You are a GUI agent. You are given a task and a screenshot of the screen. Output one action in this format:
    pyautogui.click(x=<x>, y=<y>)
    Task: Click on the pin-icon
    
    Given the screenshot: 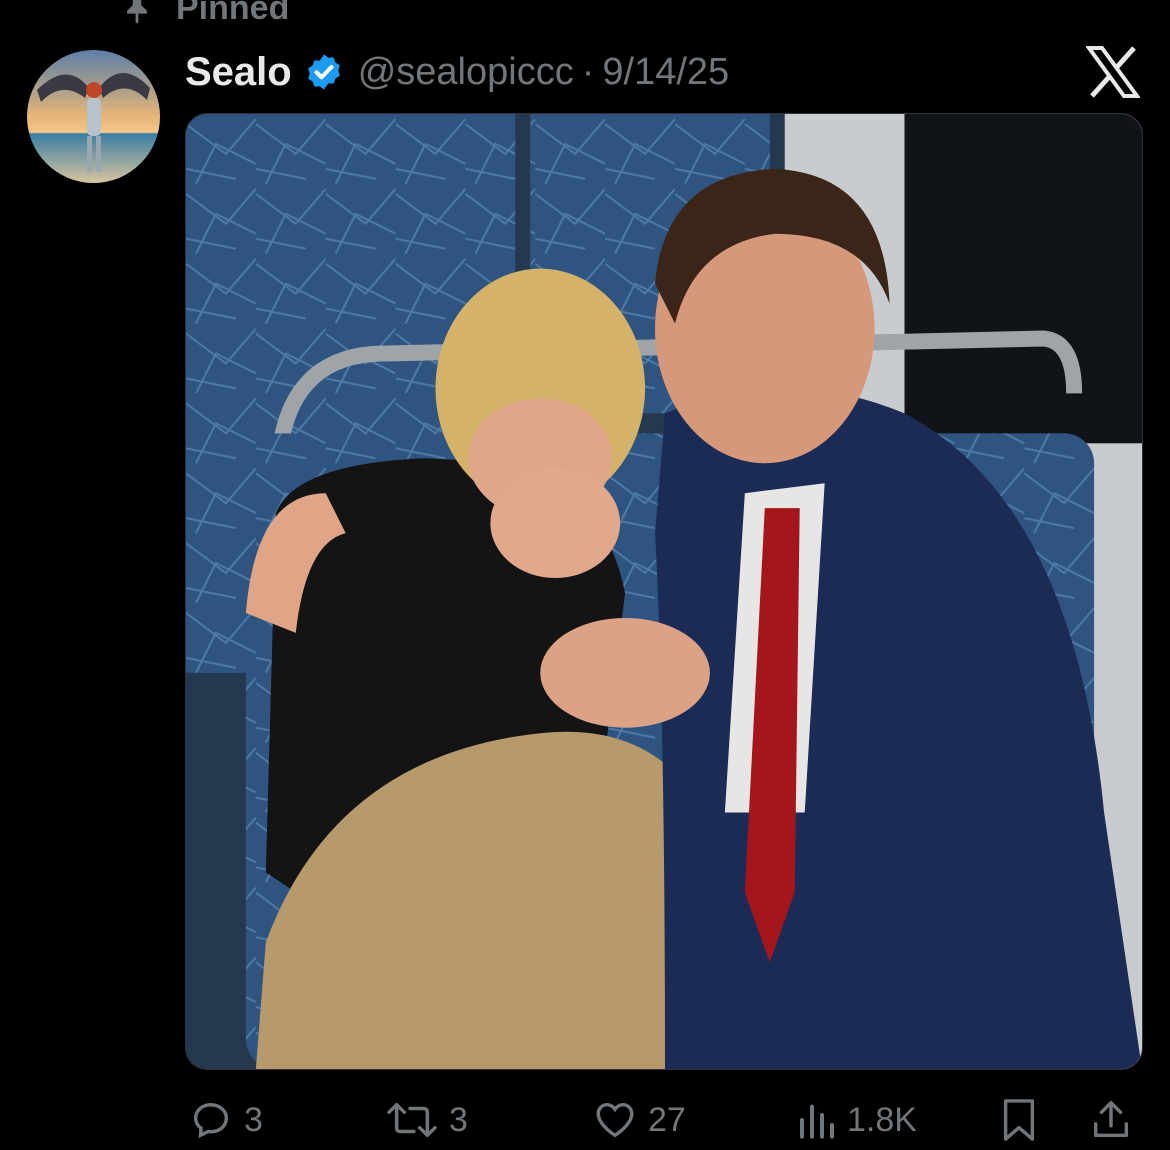 What is the action you would take?
    pyautogui.click(x=137, y=12)
    